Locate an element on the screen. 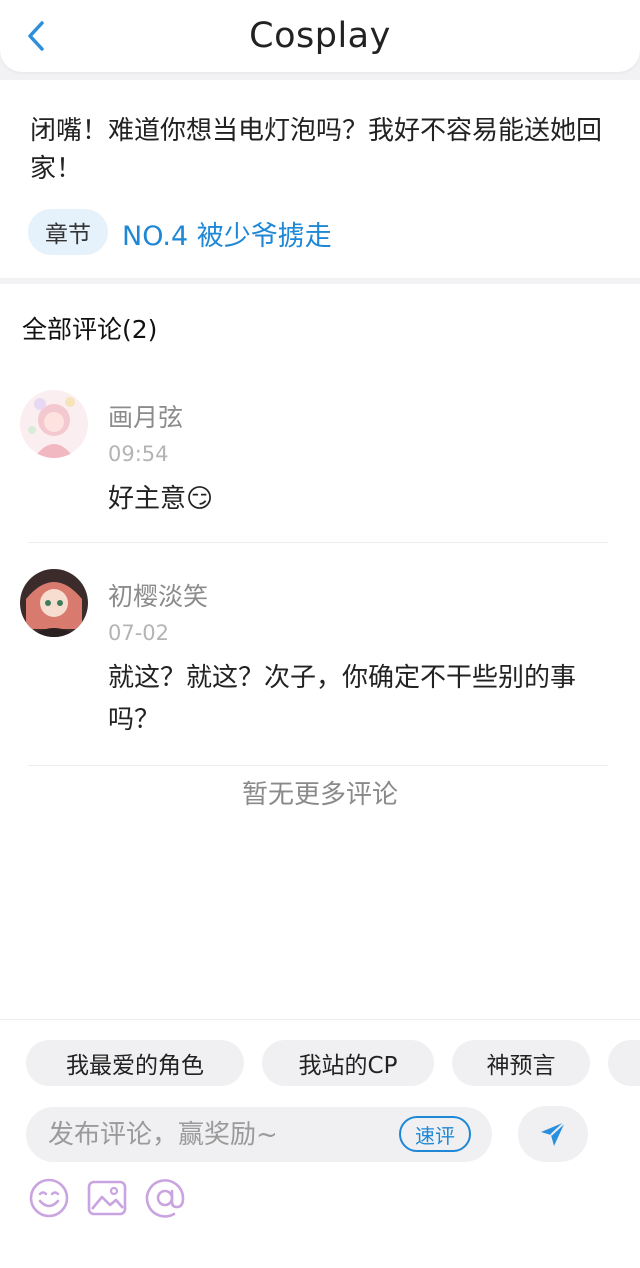 This screenshot has height=1268, width=640. topic-chip: 神预言 is located at coordinates (521, 1063).